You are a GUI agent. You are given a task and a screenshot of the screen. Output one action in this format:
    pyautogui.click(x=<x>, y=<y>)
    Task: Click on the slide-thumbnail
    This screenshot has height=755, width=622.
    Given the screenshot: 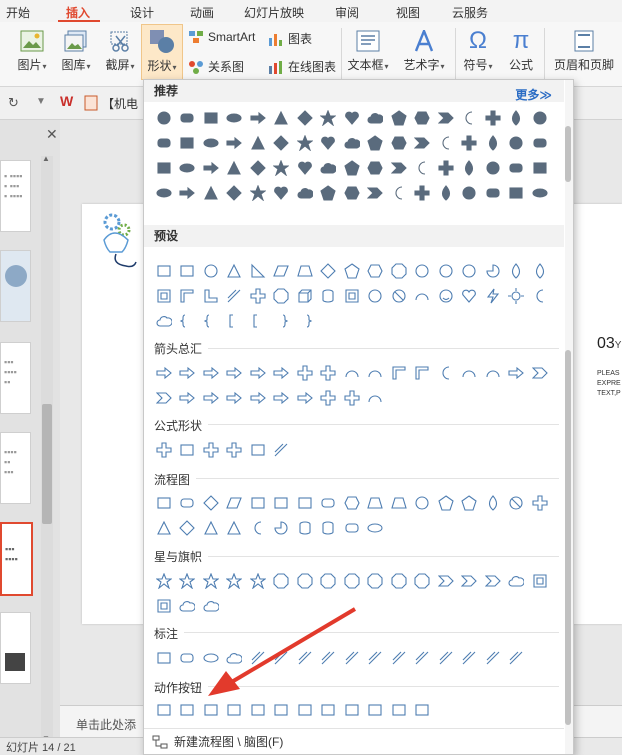 What is the action you would take?
    pyautogui.click(x=15, y=648)
    